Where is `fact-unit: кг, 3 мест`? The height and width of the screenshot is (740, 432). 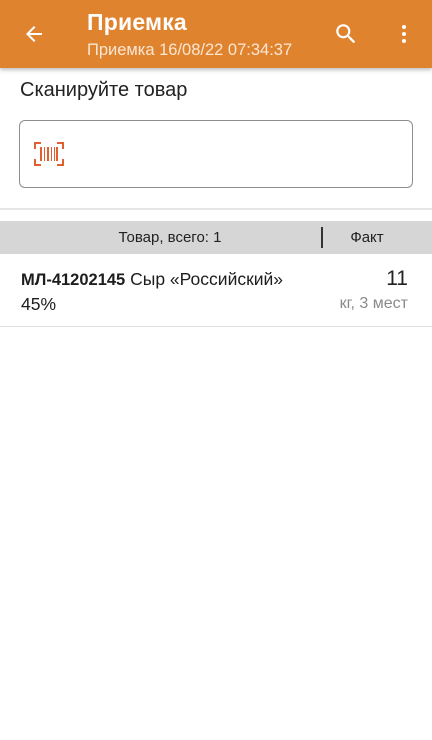 fact-unit: кг, 3 мест is located at coordinates (373, 303).